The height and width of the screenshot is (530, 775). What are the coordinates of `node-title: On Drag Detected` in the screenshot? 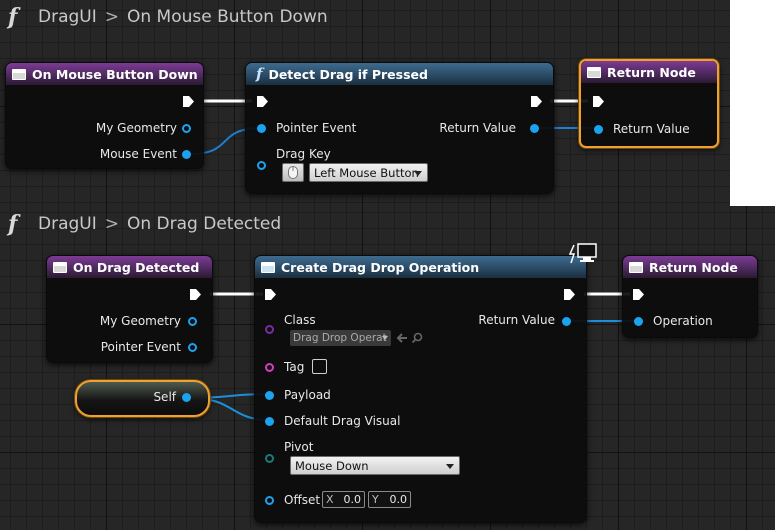 It's located at (136, 267).